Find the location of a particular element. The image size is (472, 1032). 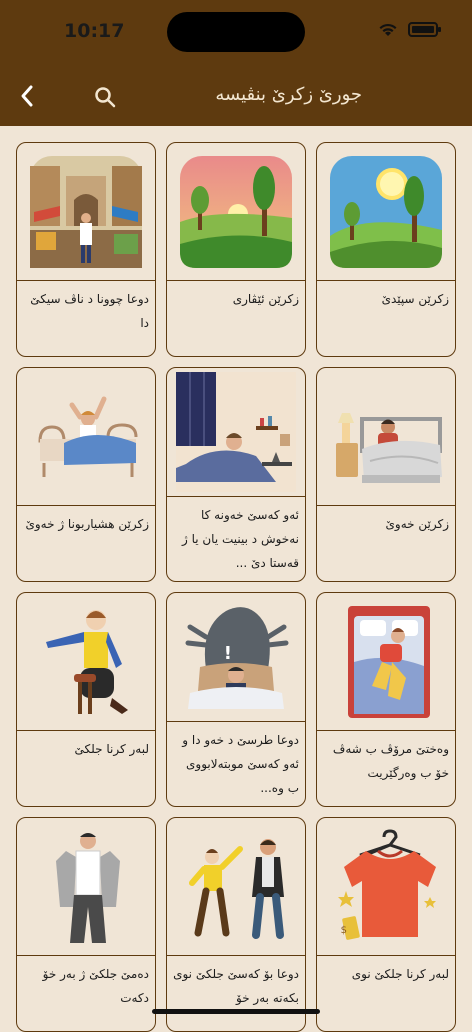

back-button is located at coordinates (27, 96).